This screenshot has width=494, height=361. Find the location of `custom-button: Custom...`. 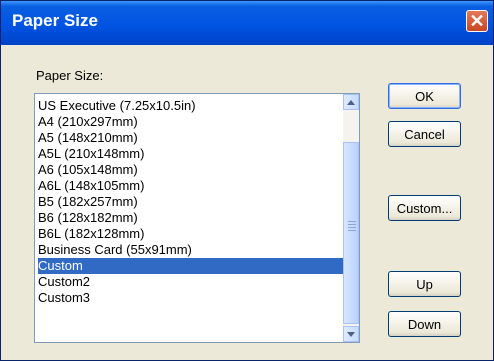

custom-button: Custom... is located at coordinates (424, 208).